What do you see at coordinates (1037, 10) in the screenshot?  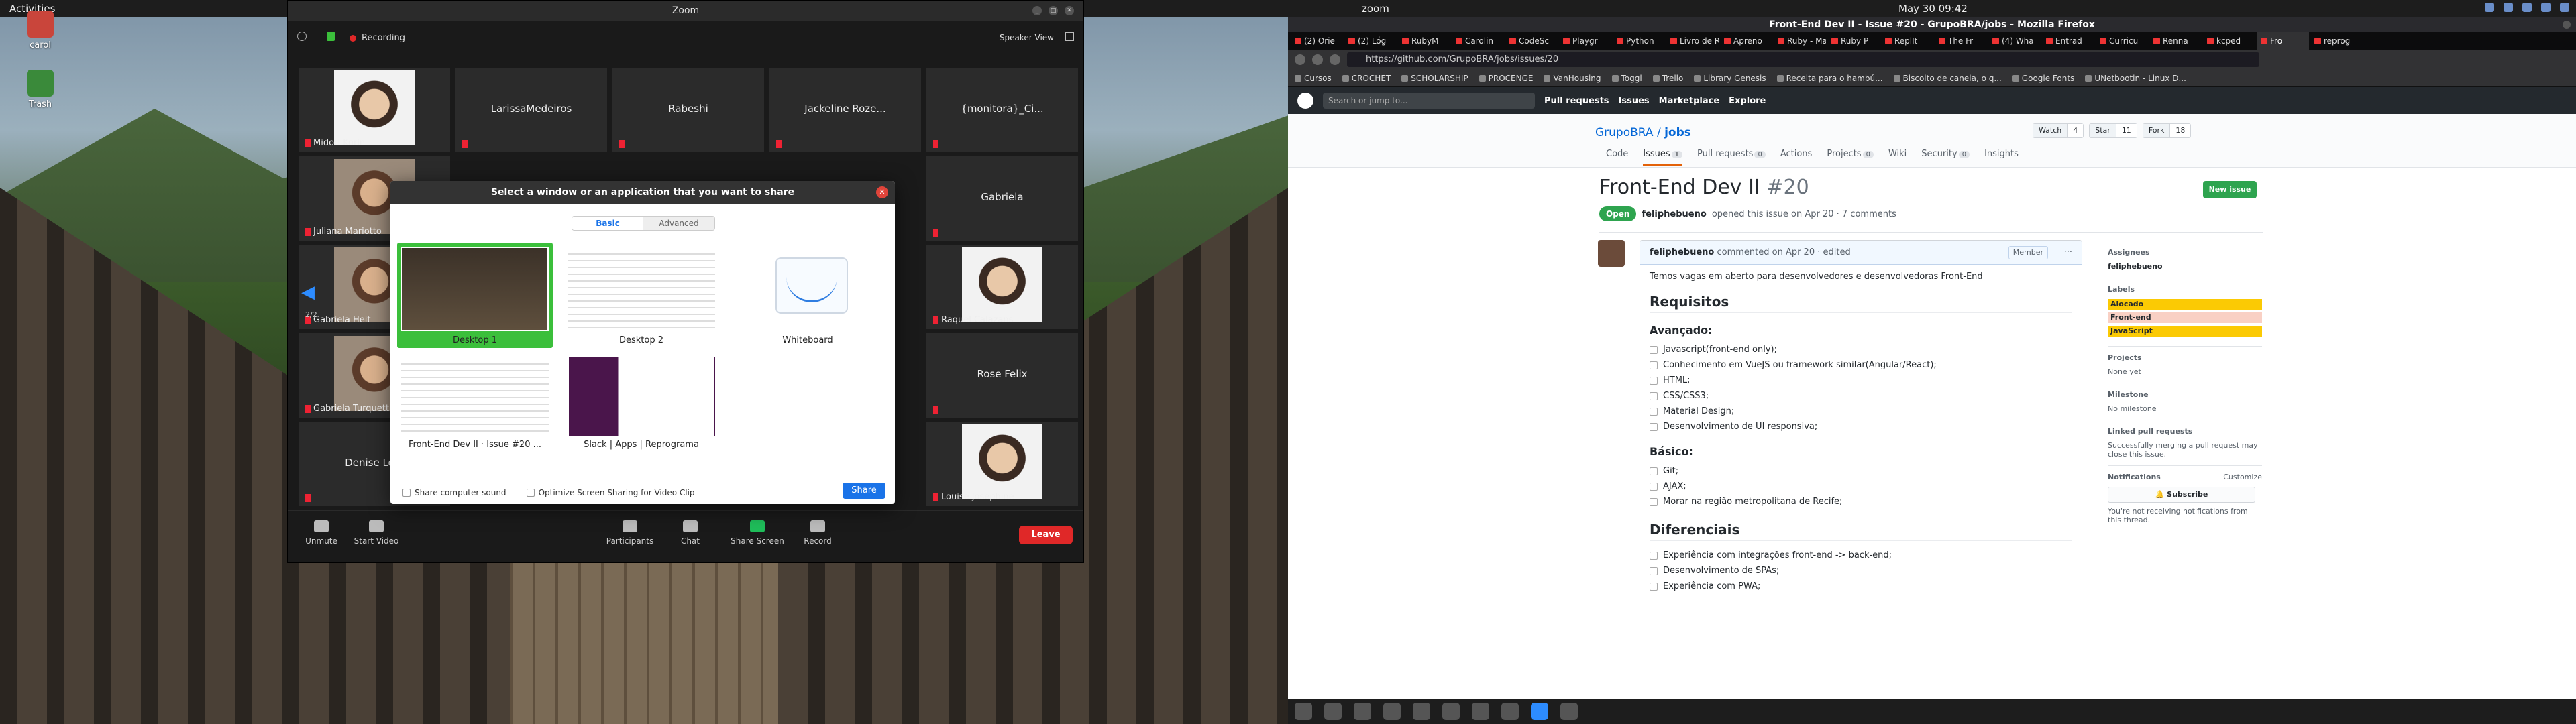 I see `minimize-icon: _` at bounding box center [1037, 10].